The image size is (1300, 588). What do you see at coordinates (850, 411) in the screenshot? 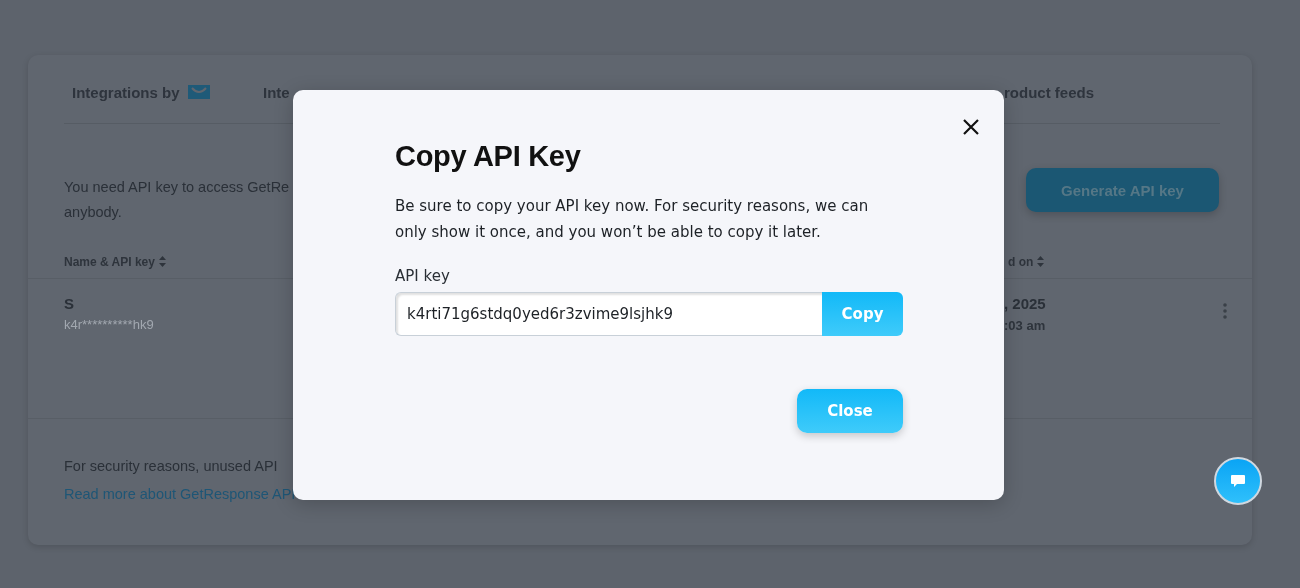
I see `close-button: Close` at bounding box center [850, 411].